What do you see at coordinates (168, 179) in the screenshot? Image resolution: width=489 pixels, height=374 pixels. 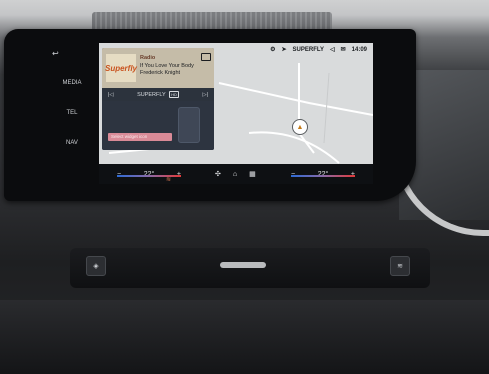 I see `seat-heat-icon: ≋` at bounding box center [168, 179].